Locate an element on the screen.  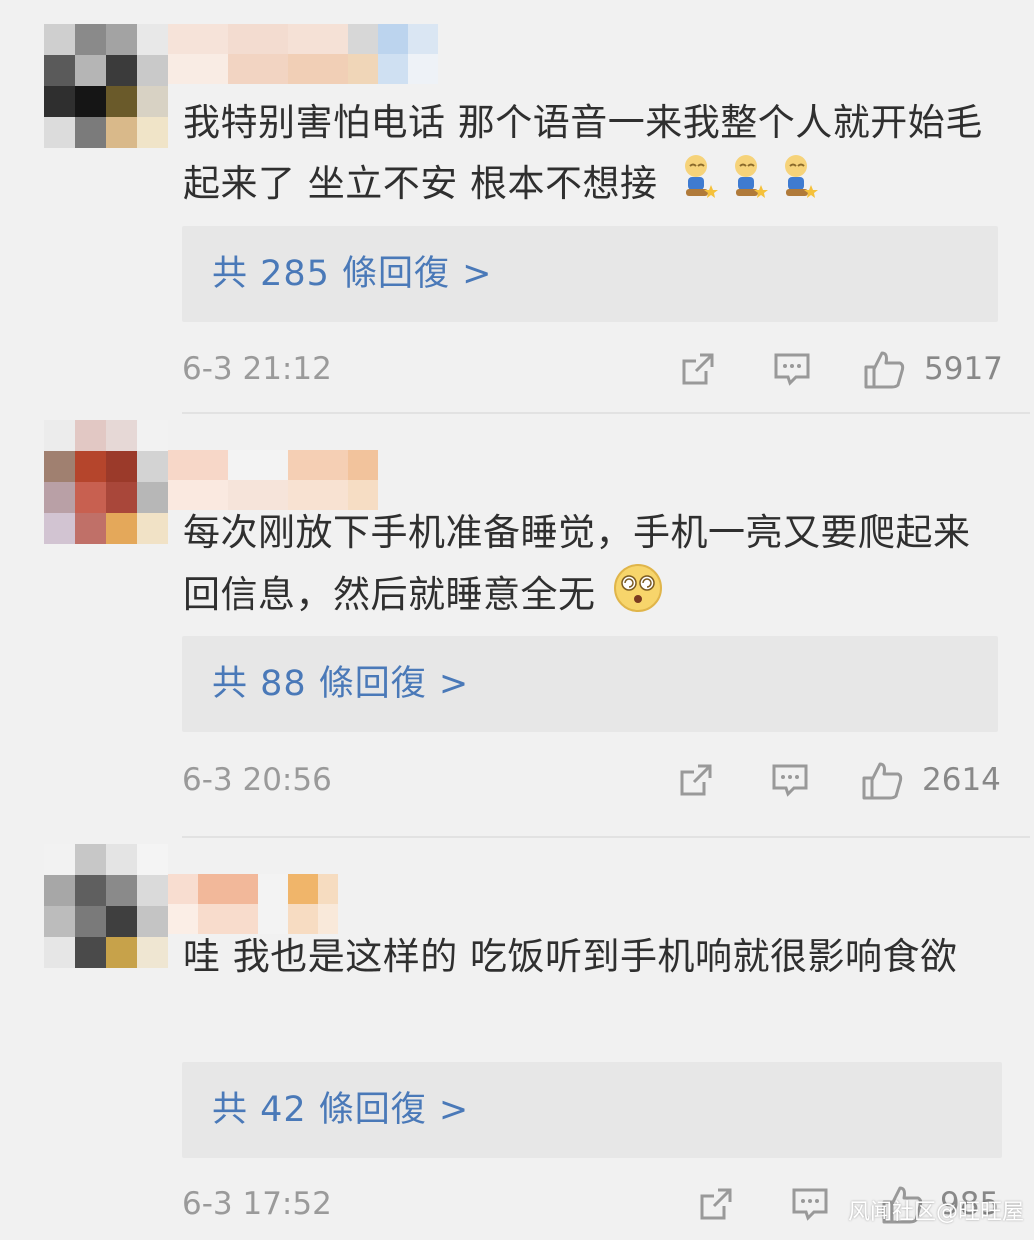
comment-text: 每次刚放下手机准备睡觉，手机一亮又要爬起来回信息，然后就睡意全无 is located at coordinates (593, 567).